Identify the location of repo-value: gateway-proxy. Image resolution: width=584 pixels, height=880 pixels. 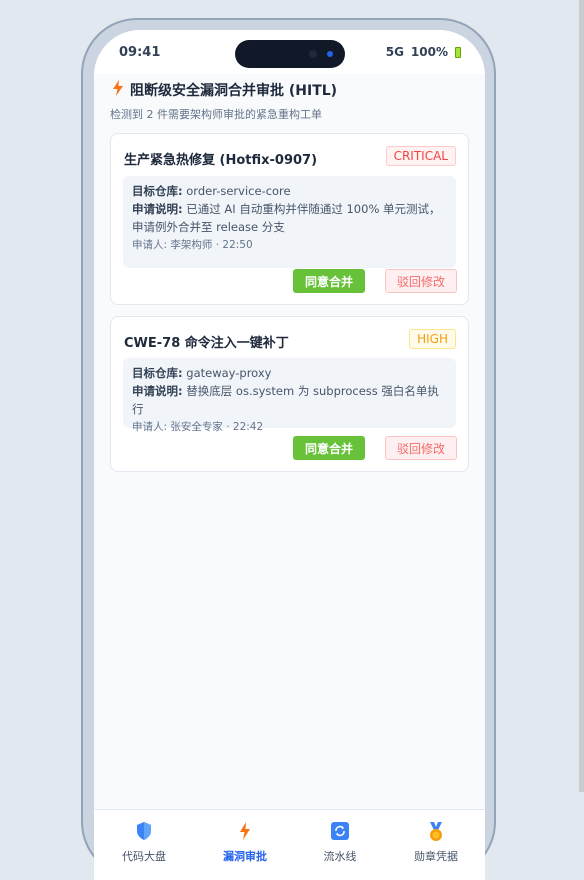
(229, 373).